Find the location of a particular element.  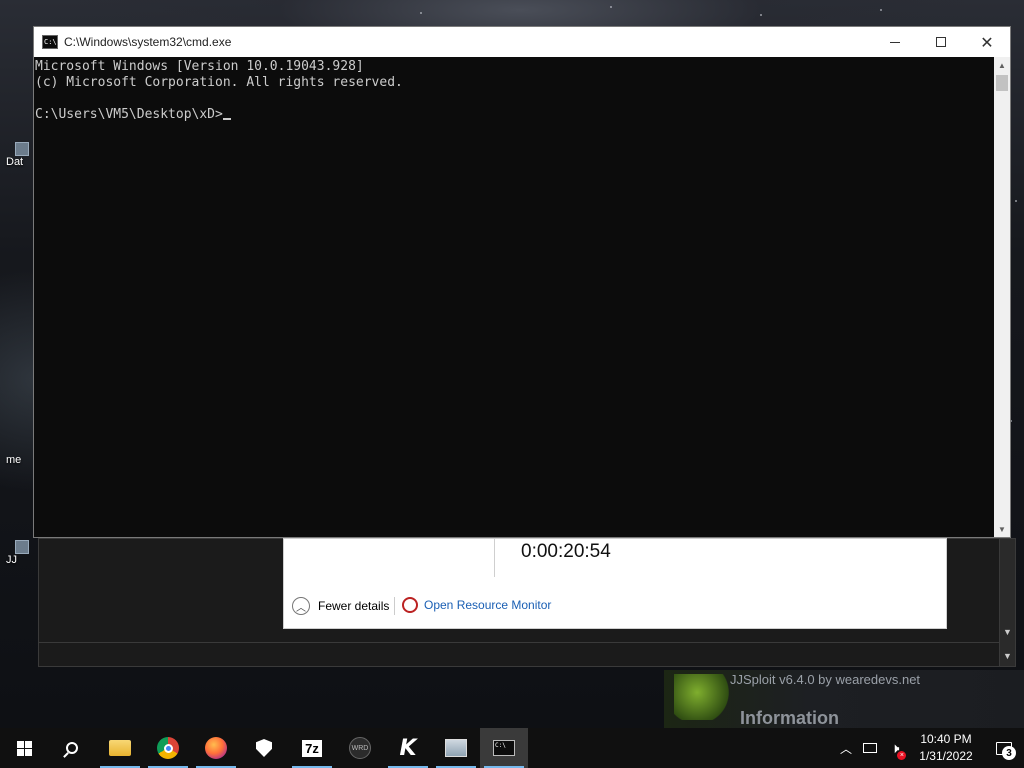

folder-icon is located at coordinates (120, 748).